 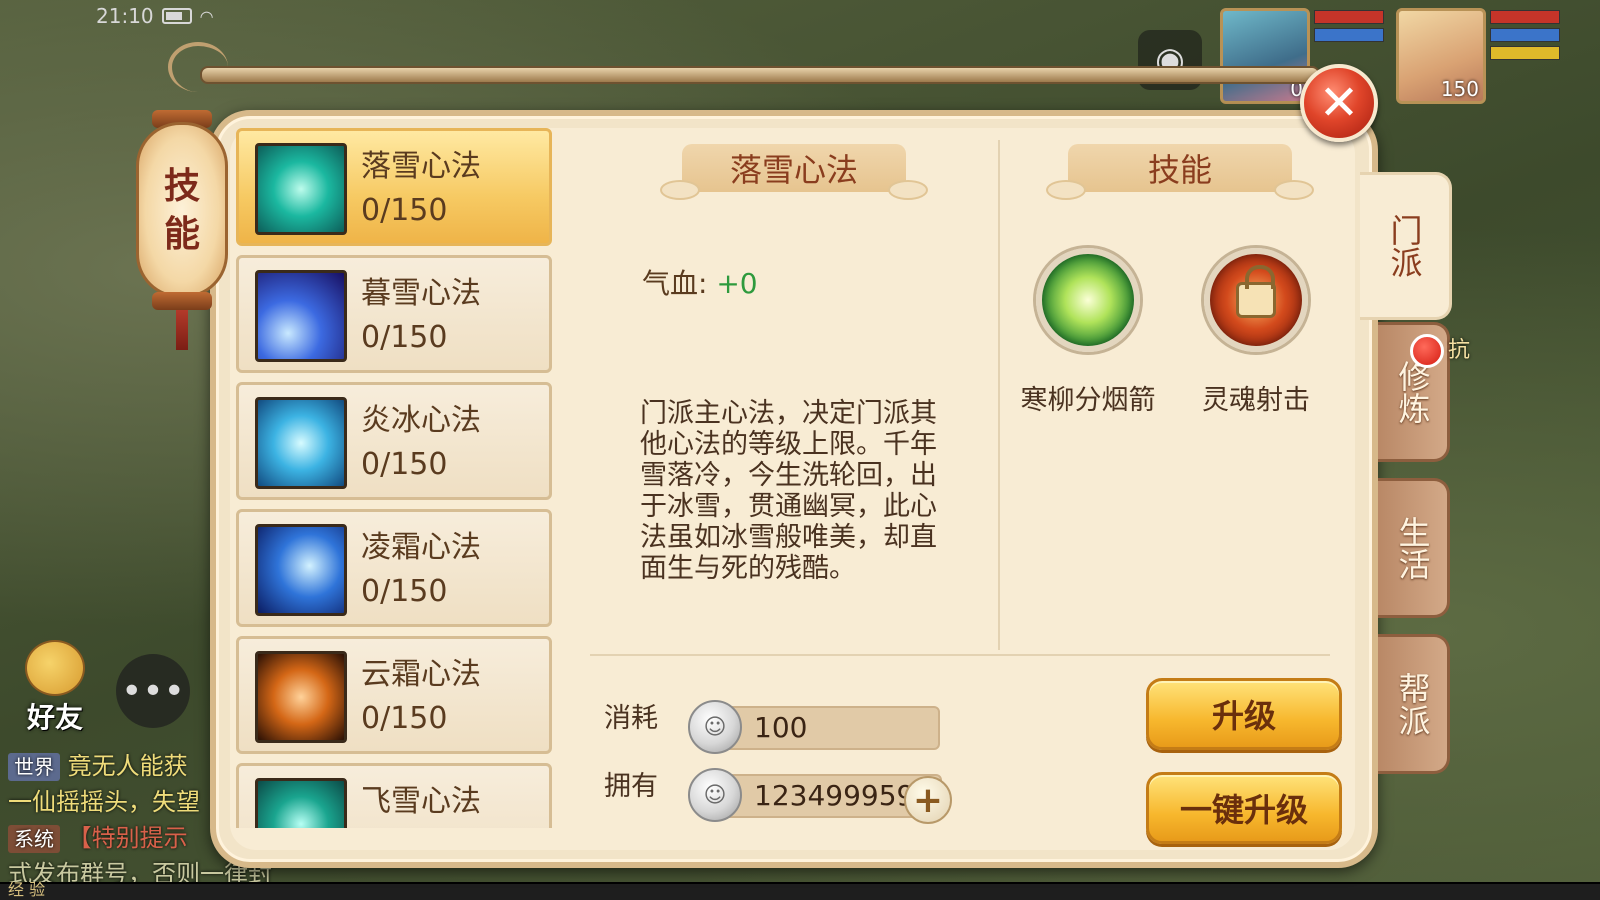 I want to click on battery-icon, so click(x=176, y=16).